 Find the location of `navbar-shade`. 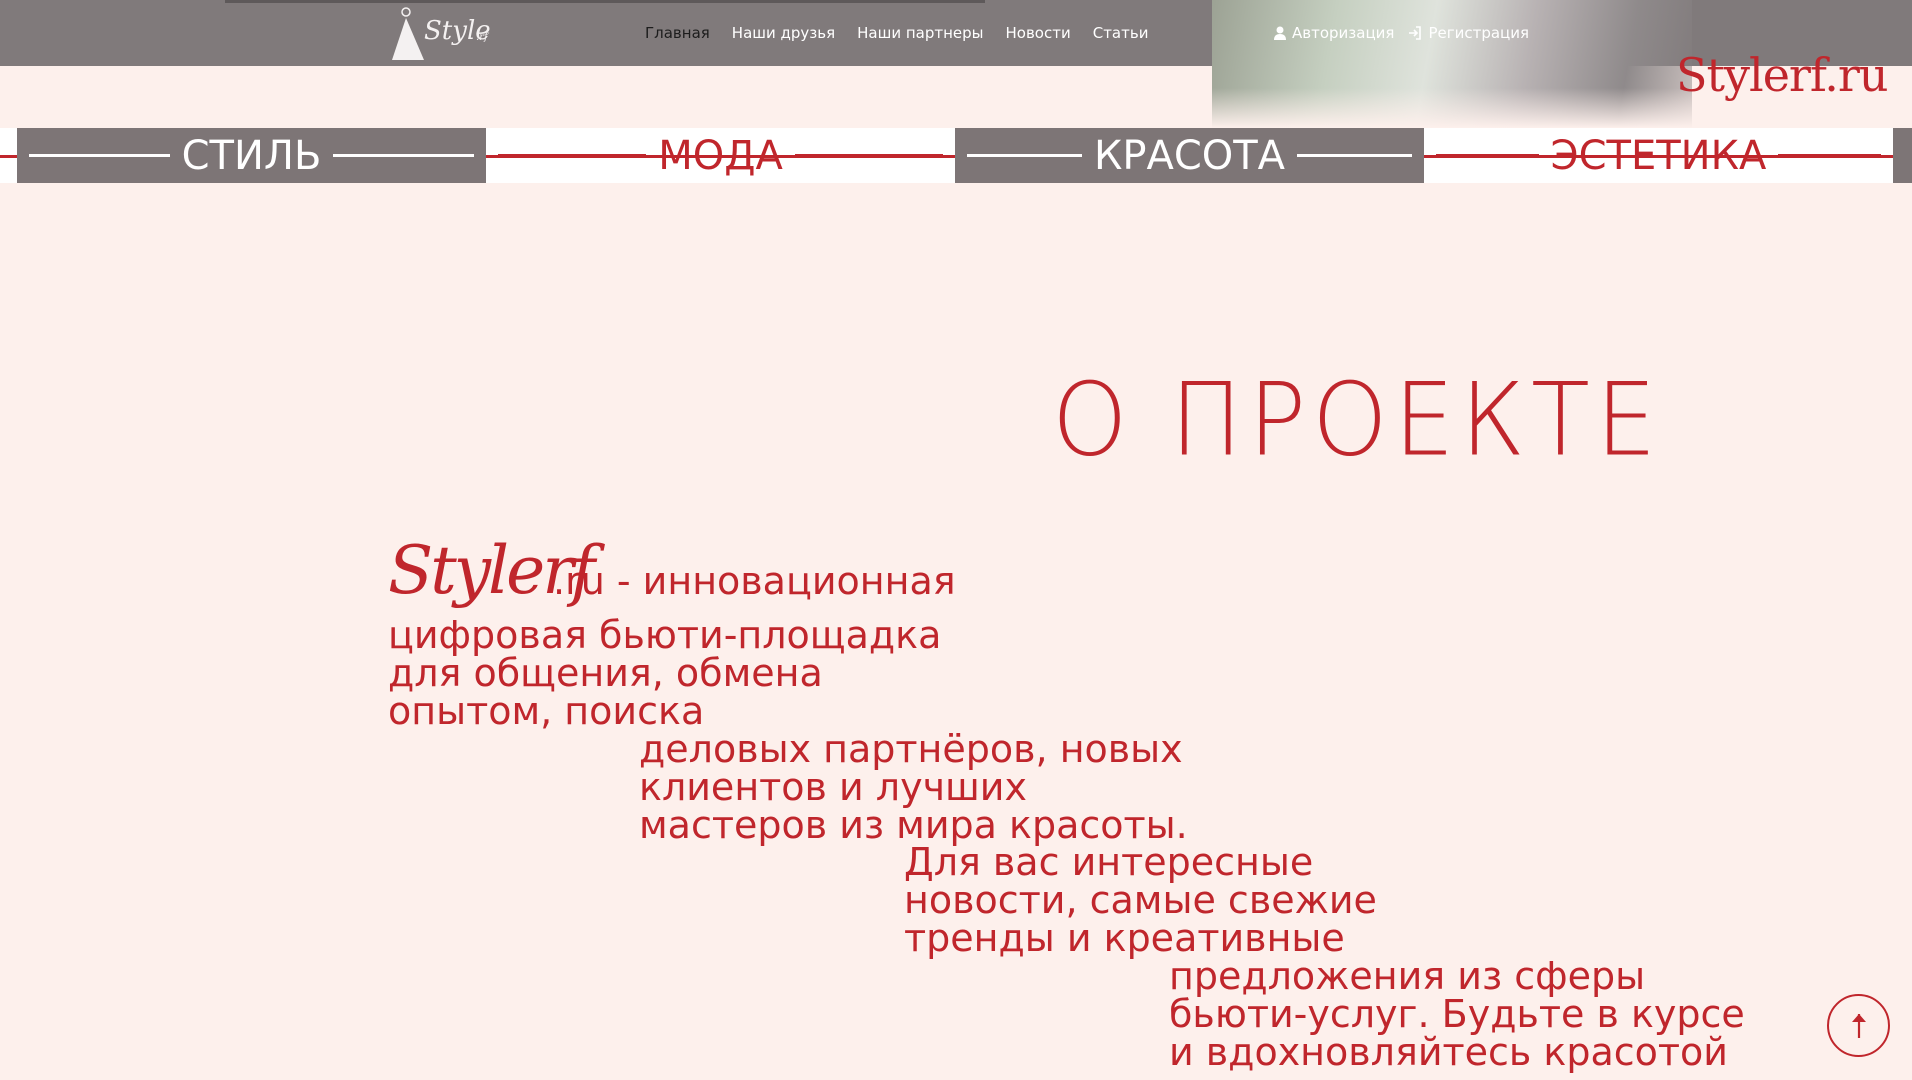

navbar-shade is located at coordinates (605, 1).